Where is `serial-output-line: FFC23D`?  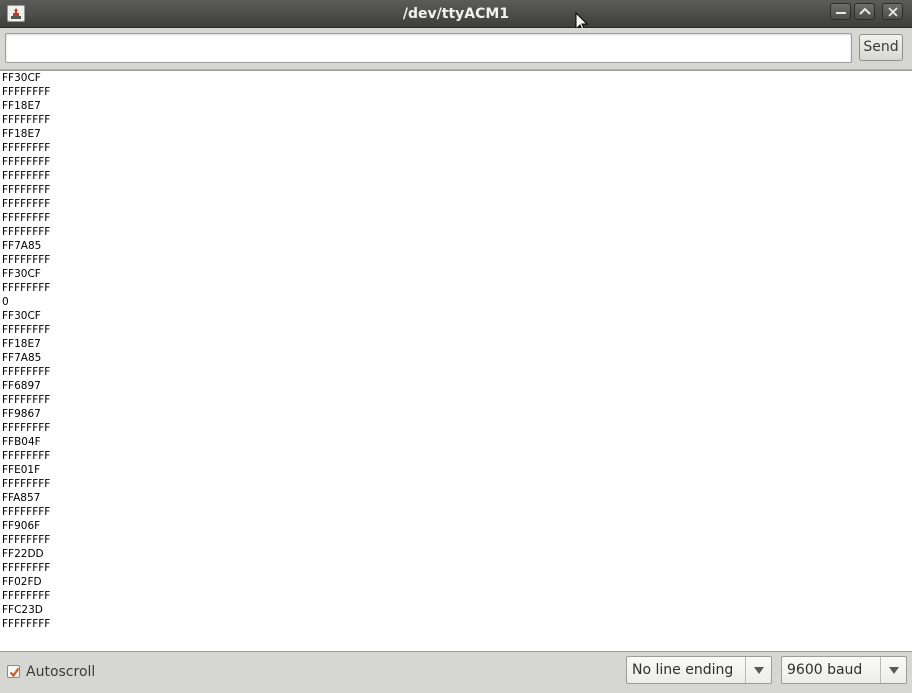 serial-output-line: FFC23D is located at coordinates (22, 610).